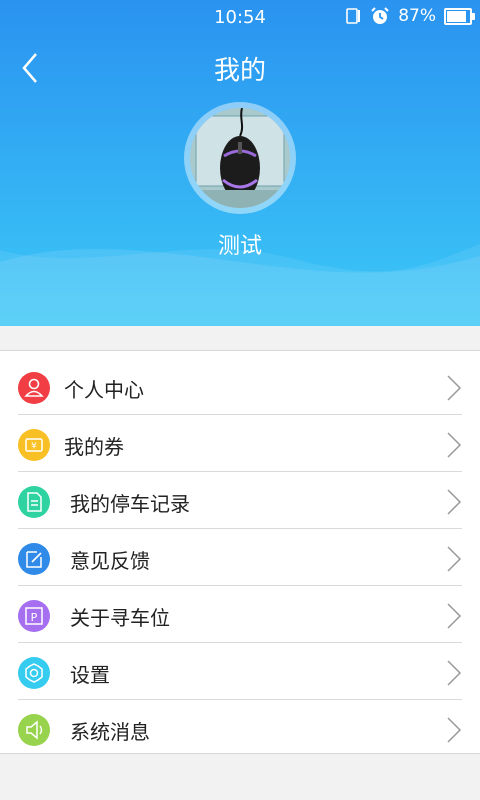  I want to click on coupon-icon: ¥, so click(34, 445).